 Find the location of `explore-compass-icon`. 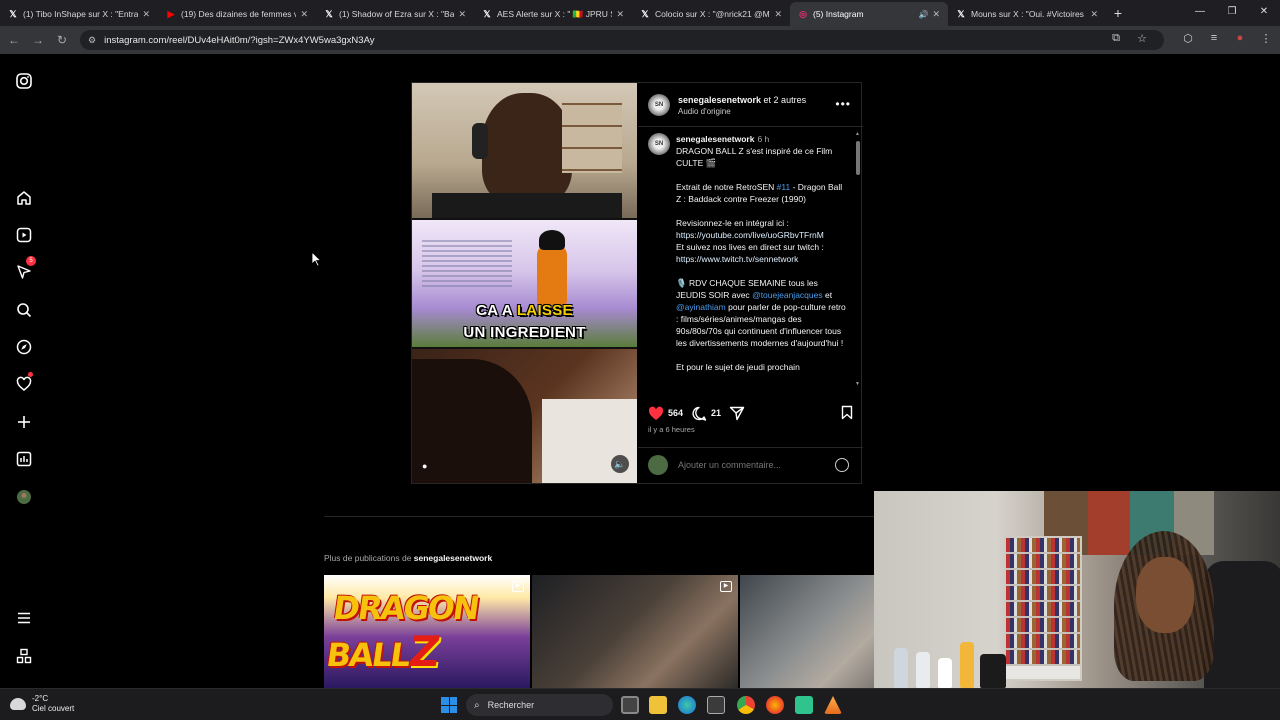

explore-compass-icon is located at coordinates (24, 347).